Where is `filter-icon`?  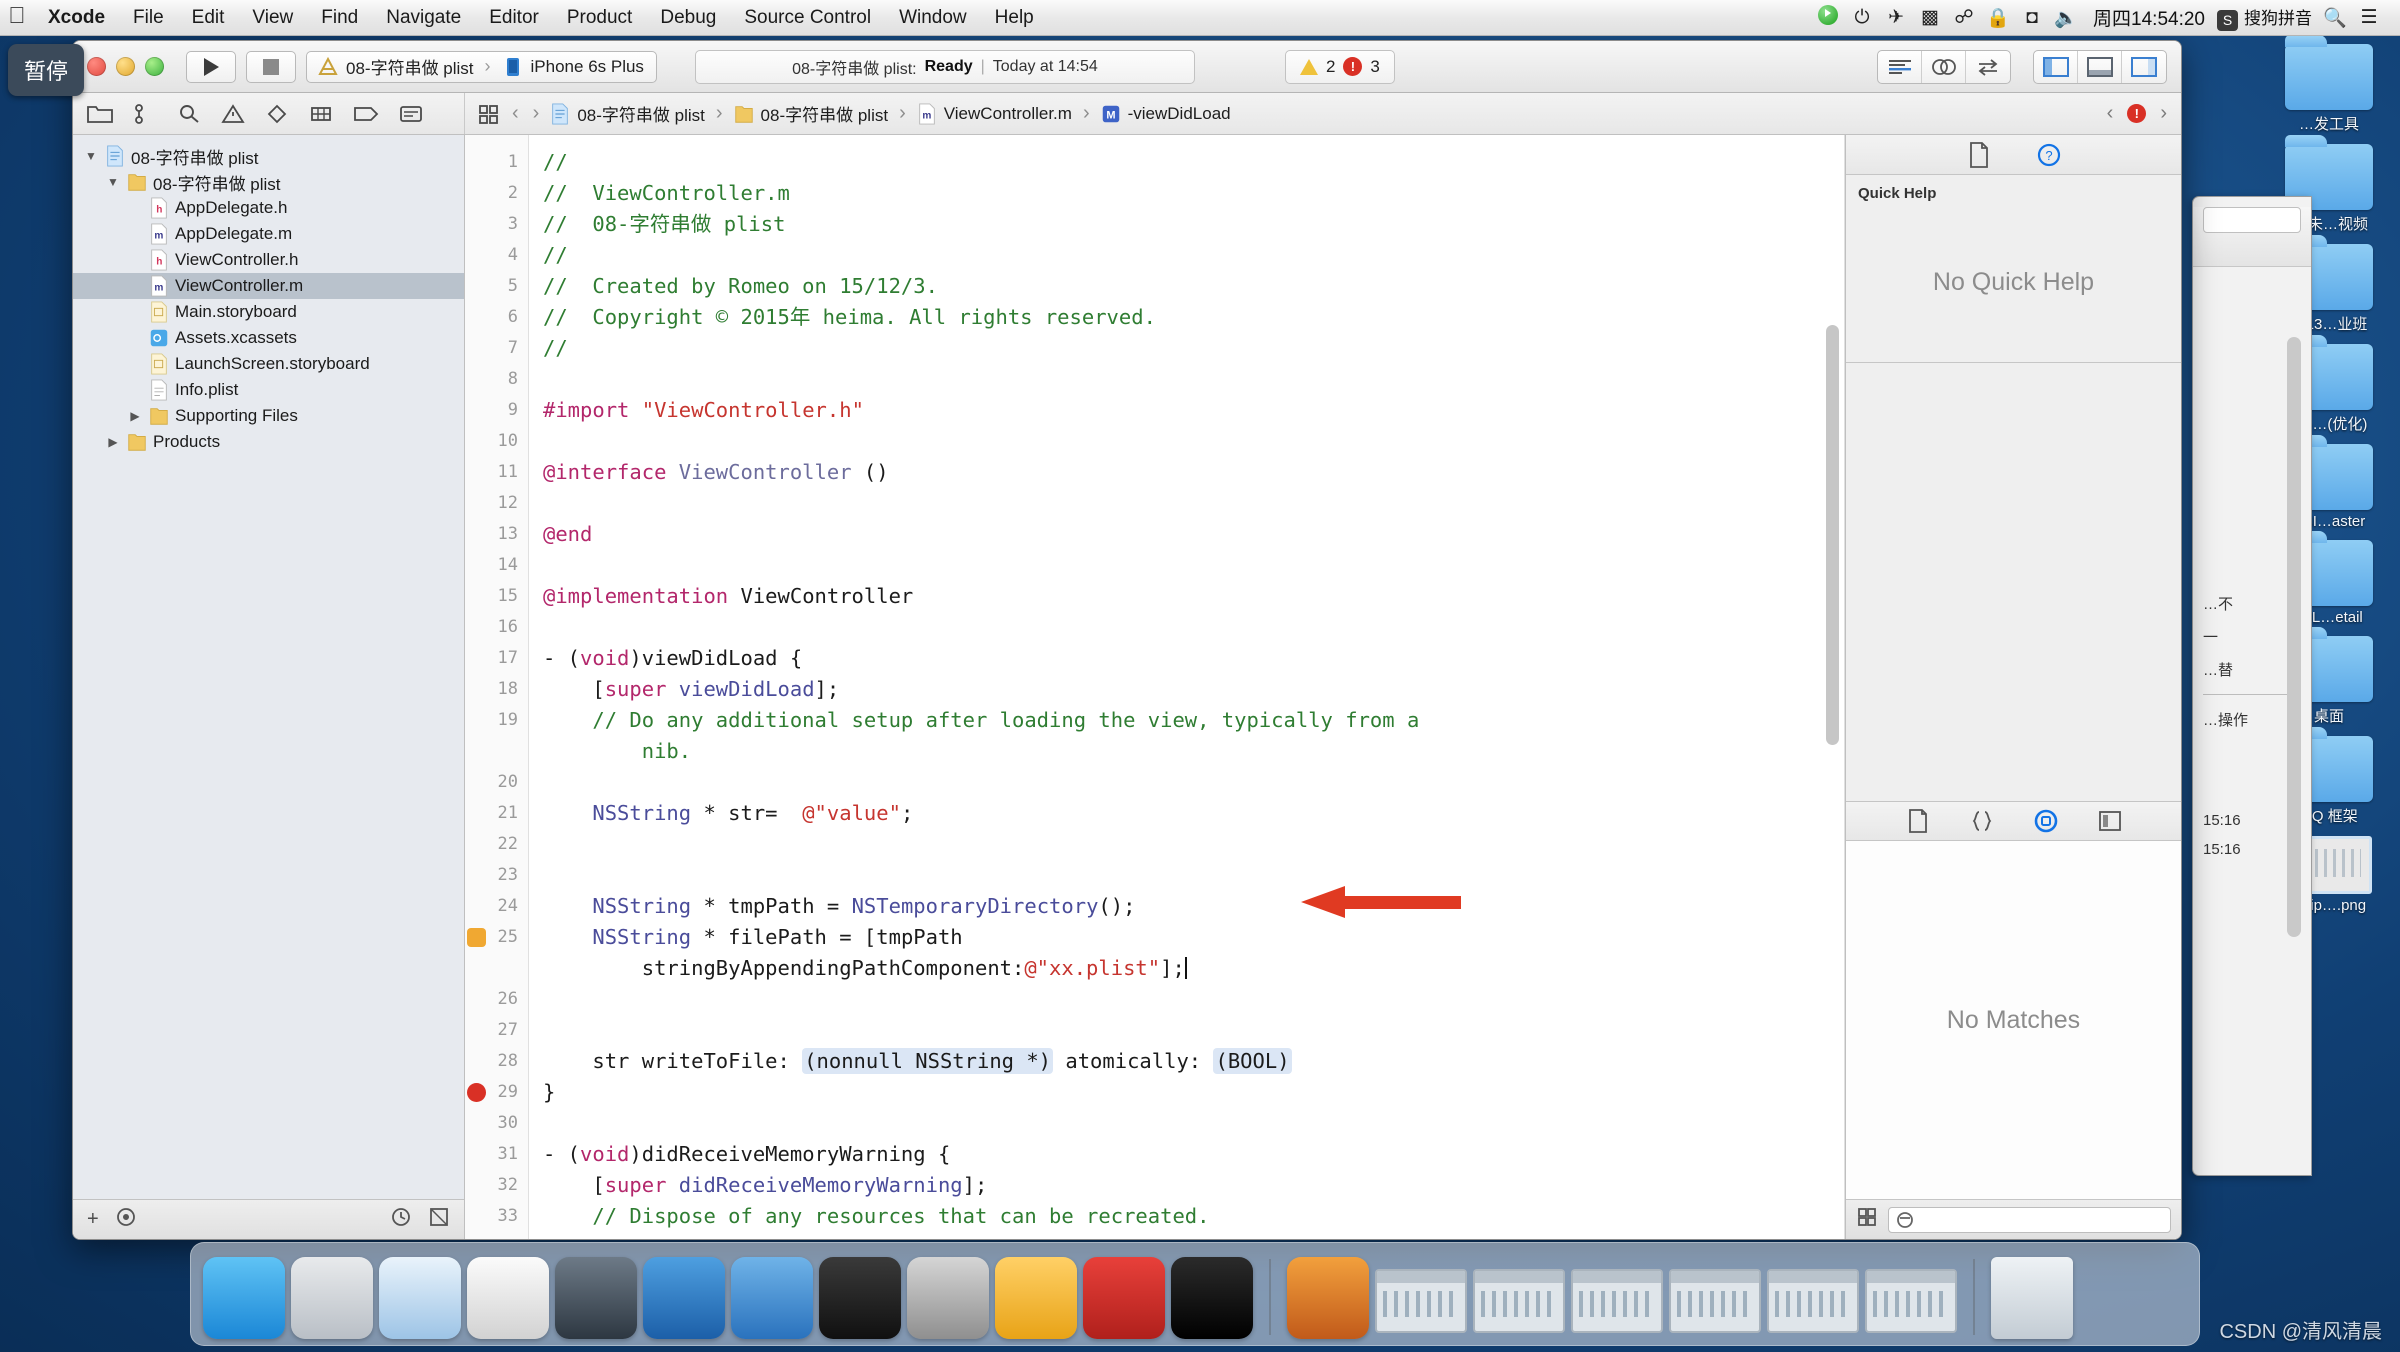 filter-icon is located at coordinates (126, 1220).